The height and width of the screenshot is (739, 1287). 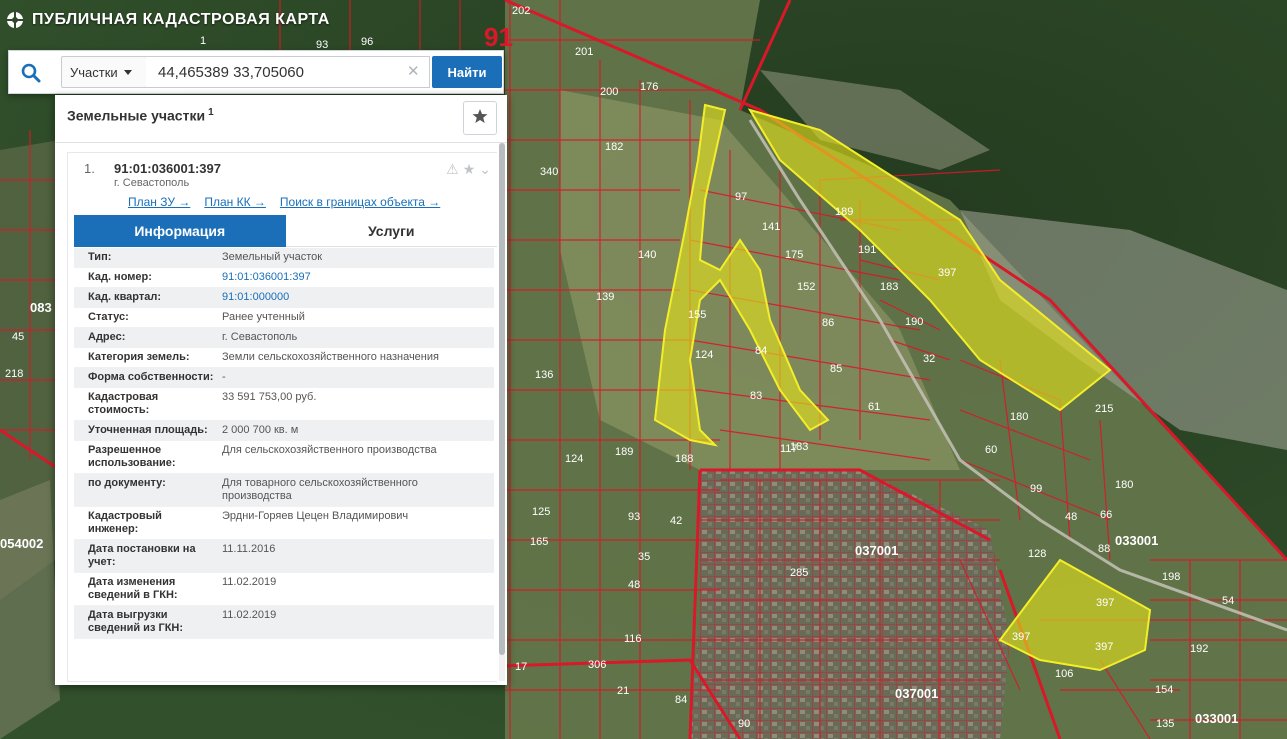 I want to click on plot-number-label: 86, so click(x=828, y=323).